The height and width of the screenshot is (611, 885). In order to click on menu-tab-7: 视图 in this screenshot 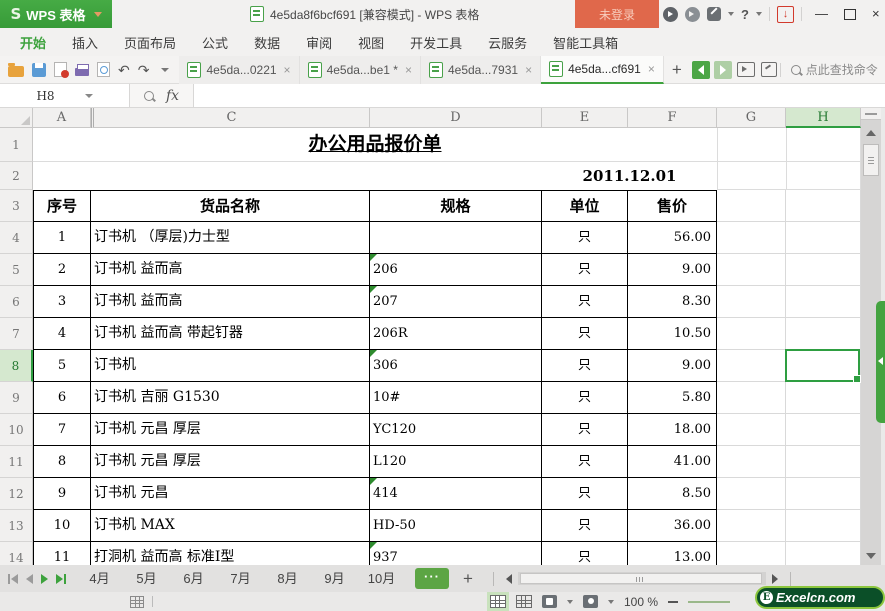, I will do `click(371, 42)`.